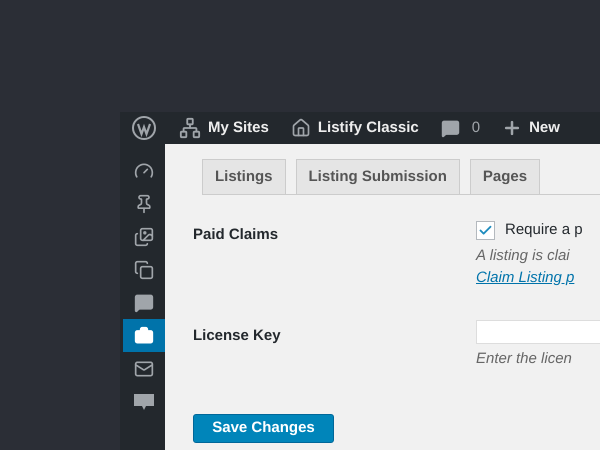 The image size is (600, 450). What do you see at coordinates (485, 230) in the screenshot?
I see `checkbox` at bounding box center [485, 230].